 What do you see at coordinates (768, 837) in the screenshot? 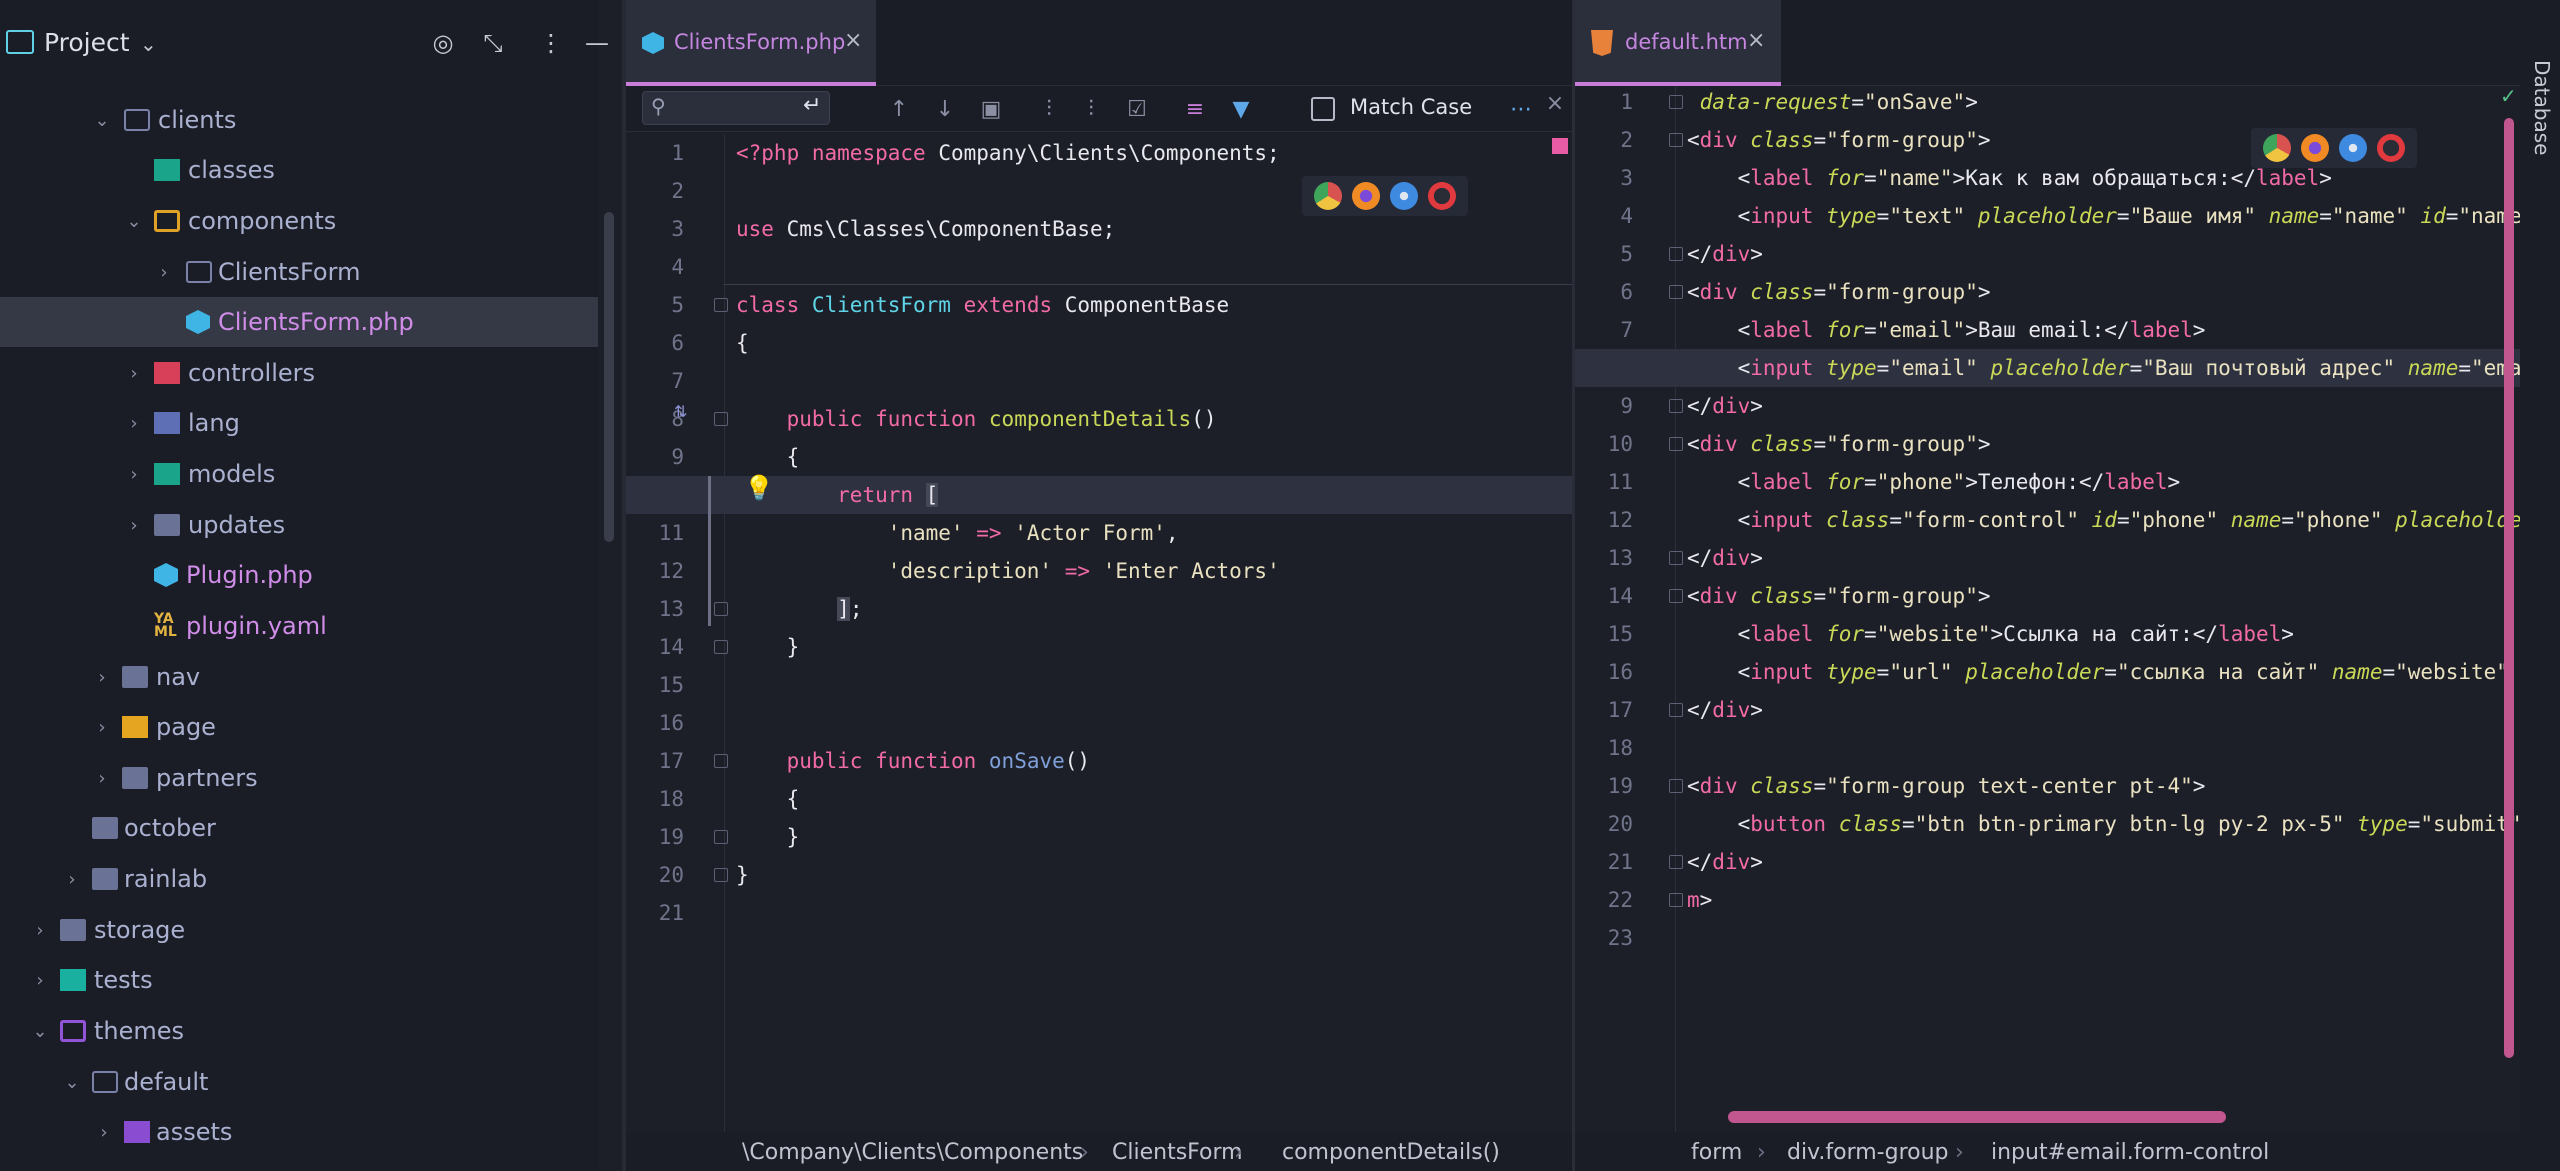
I see `code-line-19: }` at bounding box center [768, 837].